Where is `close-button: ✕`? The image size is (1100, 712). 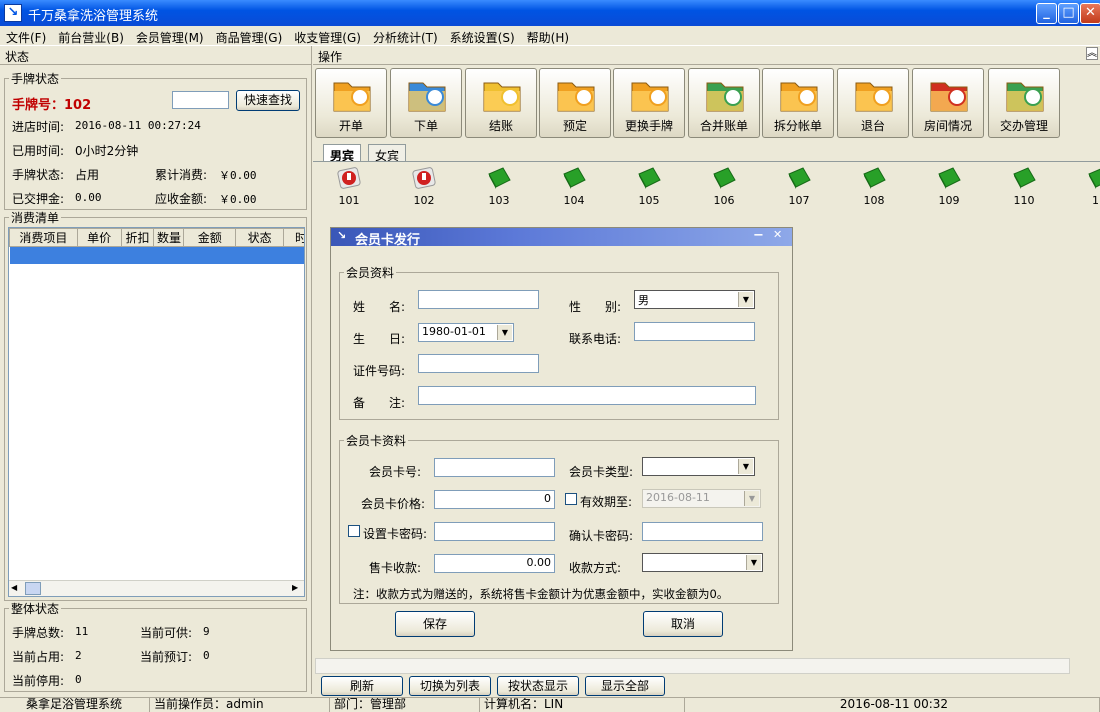
close-button: ✕ is located at coordinates (1090, 13).